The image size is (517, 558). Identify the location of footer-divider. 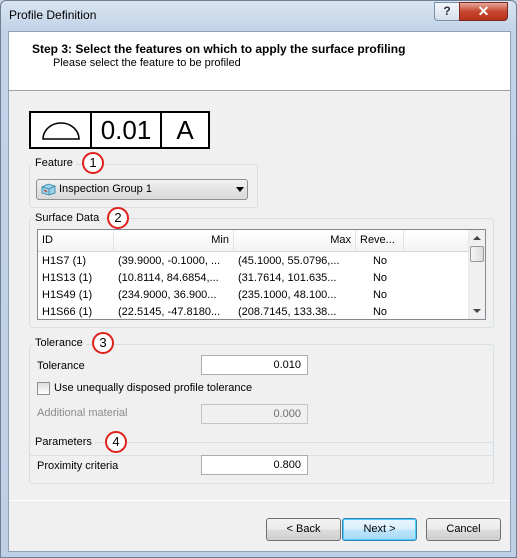
(259, 500).